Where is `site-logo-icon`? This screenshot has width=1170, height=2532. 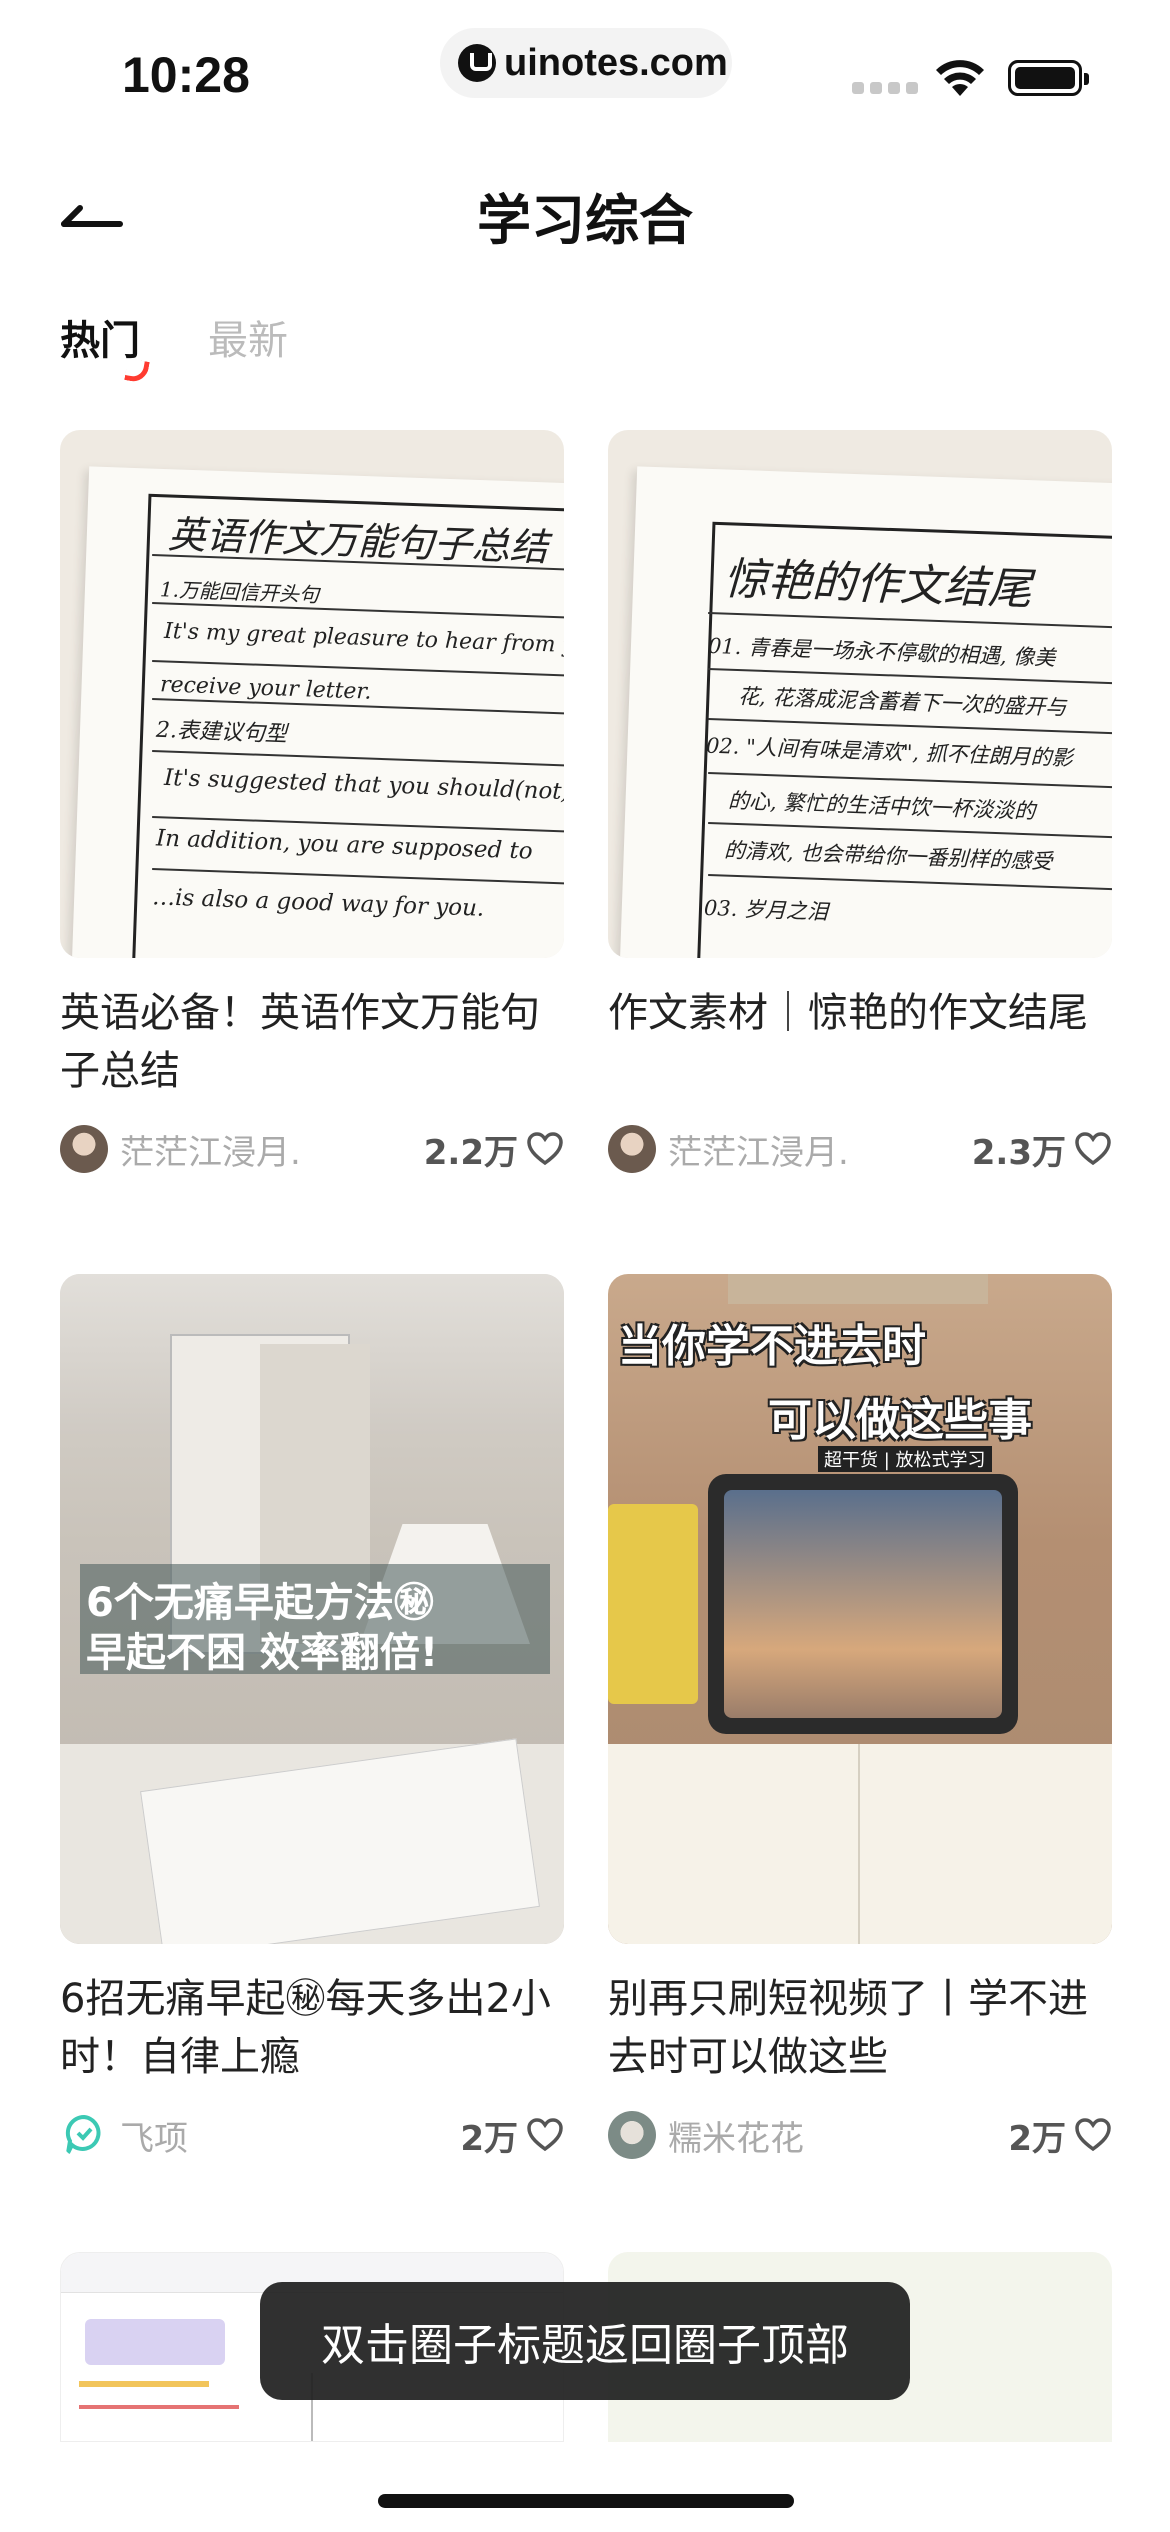
site-logo-icon is located at coordinates (477, 63).